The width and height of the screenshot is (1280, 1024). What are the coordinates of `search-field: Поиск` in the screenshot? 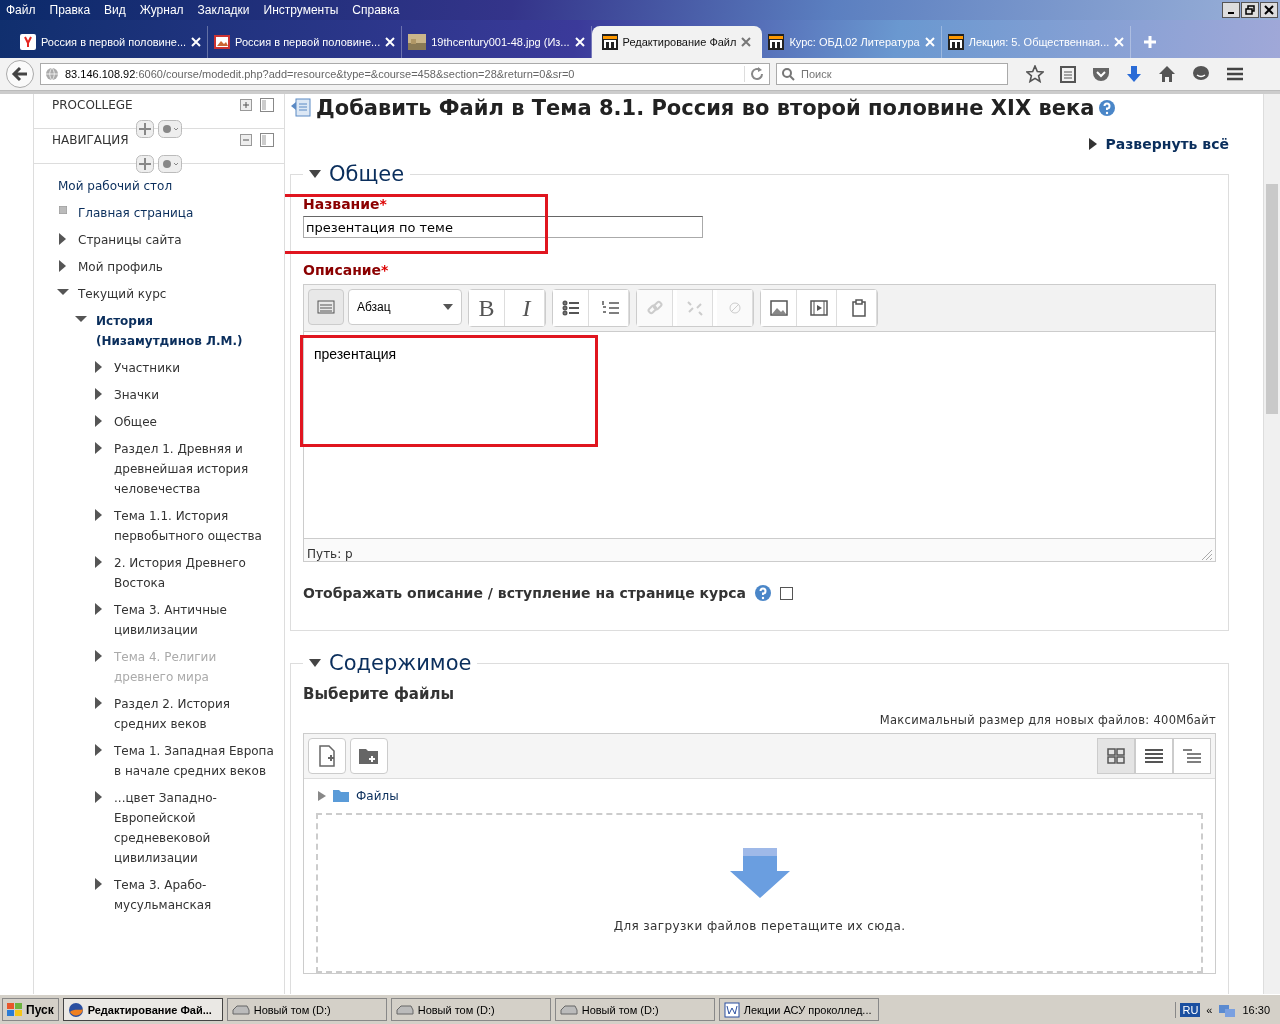 It's located at (892, 74).